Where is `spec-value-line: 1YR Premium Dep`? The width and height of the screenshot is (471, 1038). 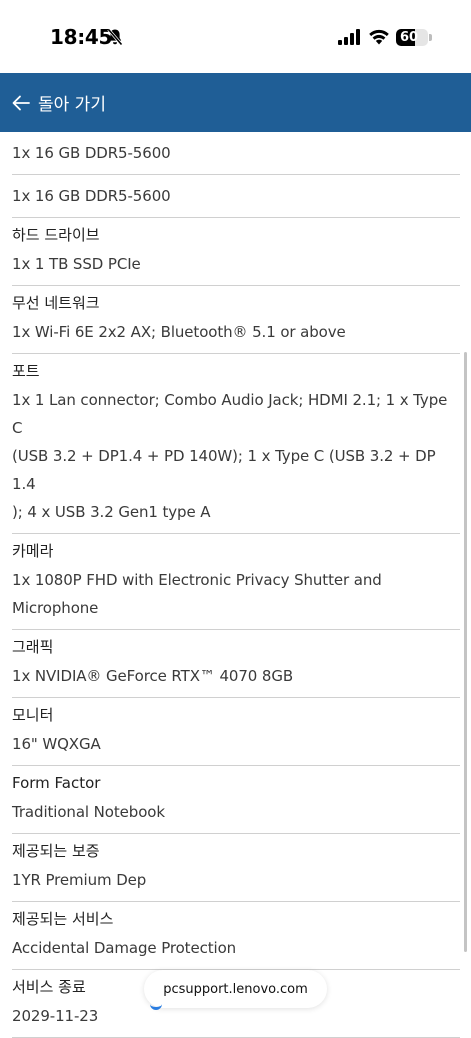
spec-value-line: 1YR Premium Dep is located at coordinates (79, 880).